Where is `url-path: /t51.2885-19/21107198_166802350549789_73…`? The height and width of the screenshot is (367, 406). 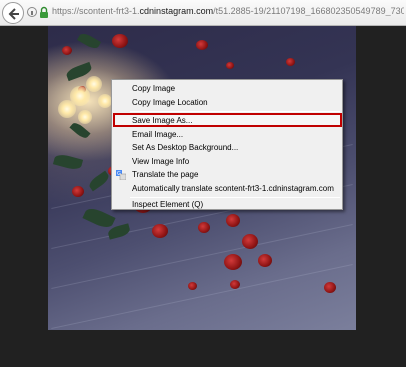 url-path: /t51.2885-19/21107198_166802350549789_73… is located at coordinates (308, 11).